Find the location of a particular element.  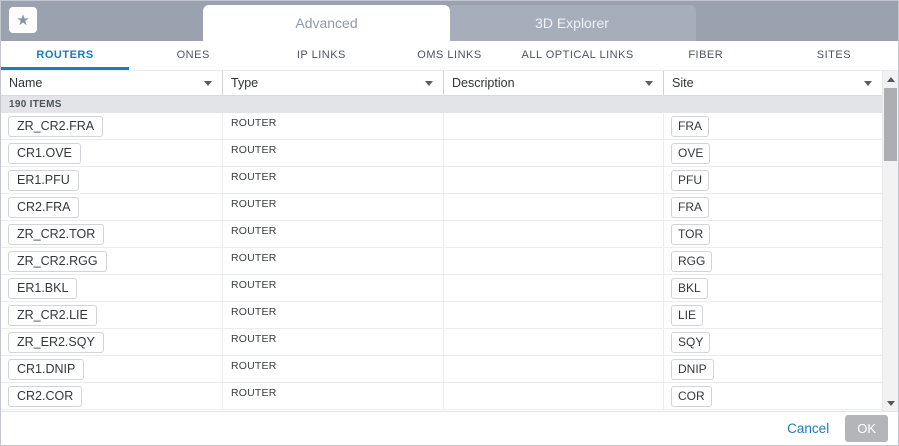

name-chip: ZR_ER2.SQY is located at coordinates (56, 342).